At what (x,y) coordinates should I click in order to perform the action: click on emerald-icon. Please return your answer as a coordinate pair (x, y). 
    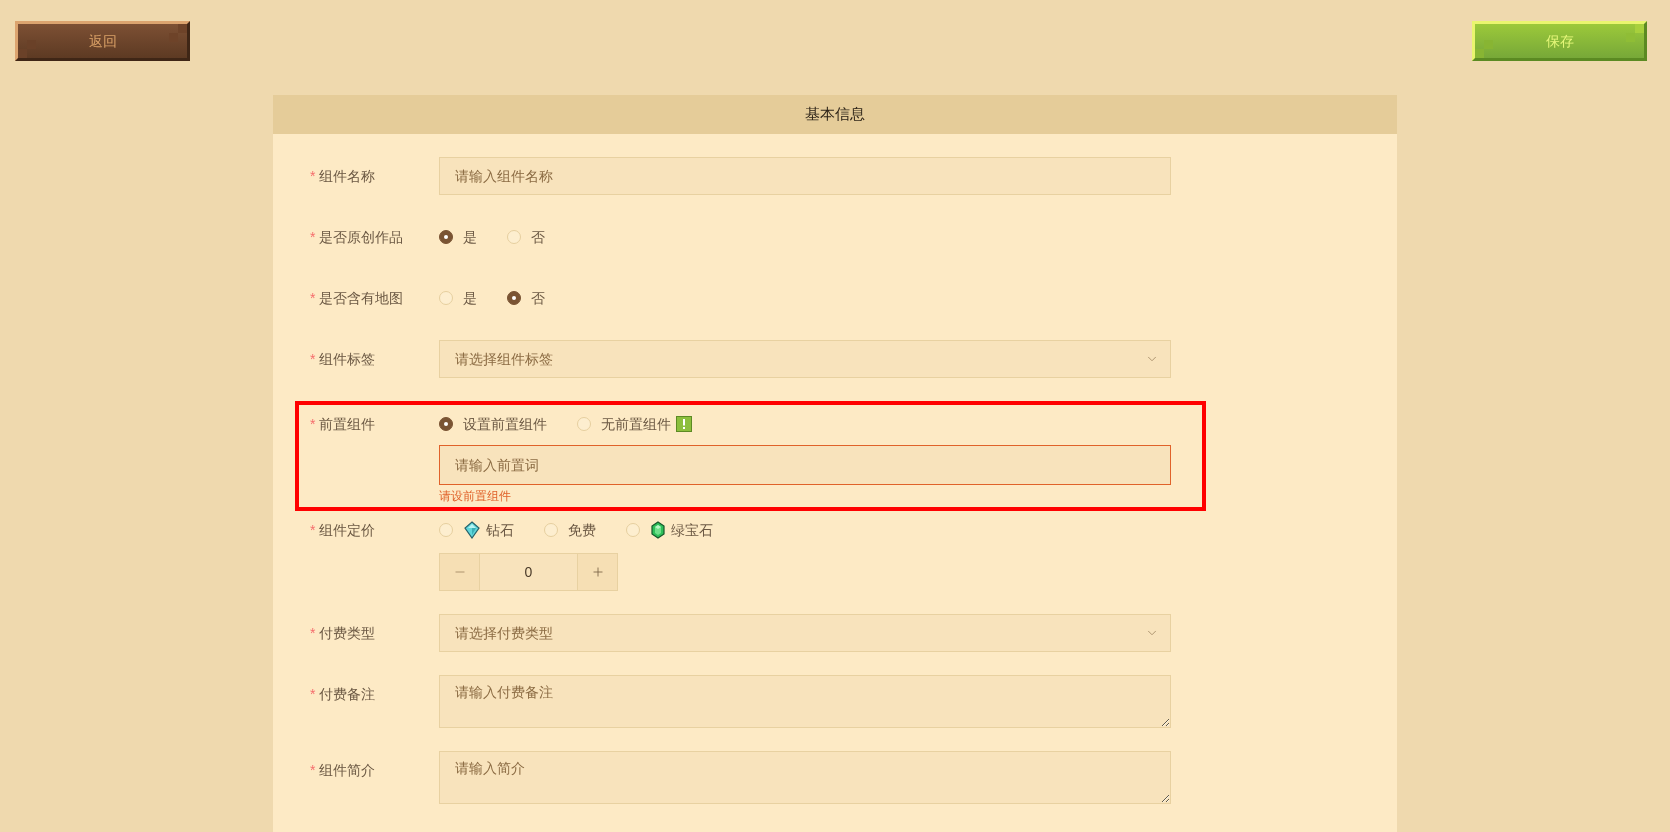
    Looking at the image, I should click on (658, 530).